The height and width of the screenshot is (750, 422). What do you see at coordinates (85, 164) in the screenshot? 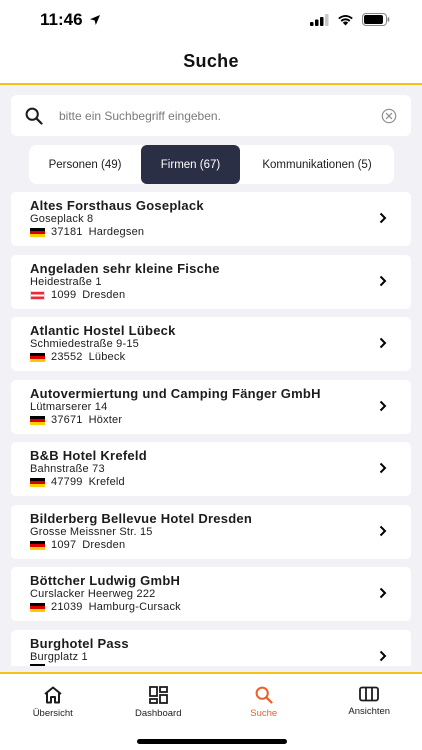
I see `segment-personen: Personen (49)` at bounding box center [85, 164].